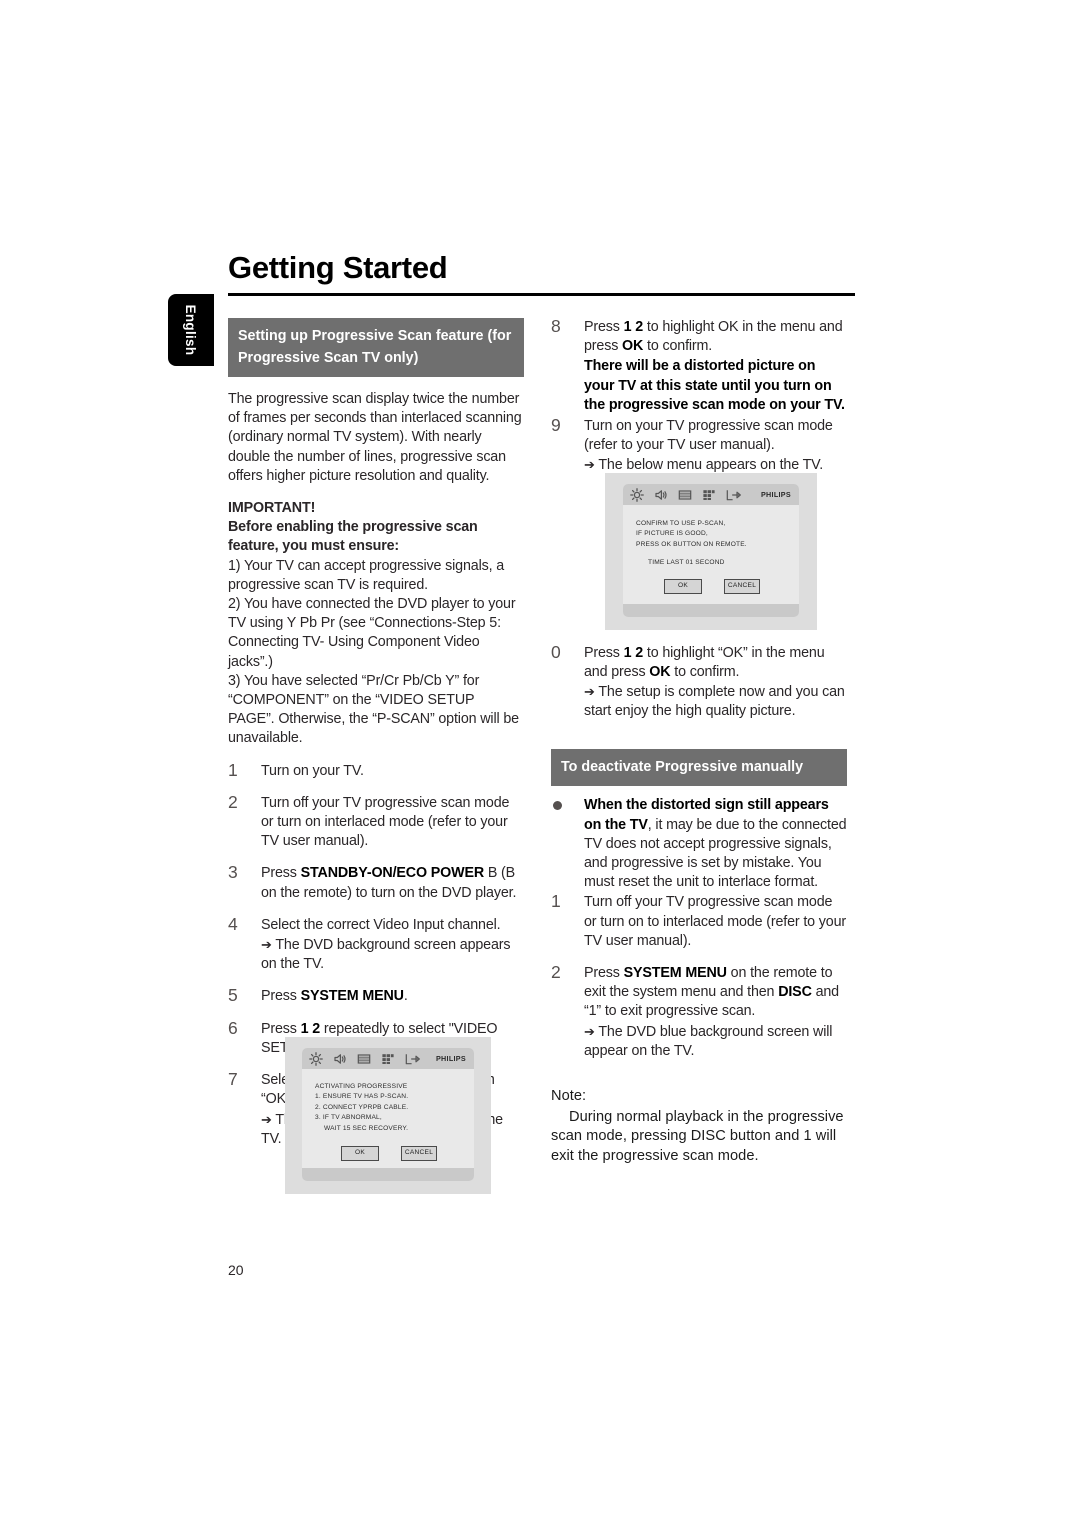  What do you see at coordinates (699, 768) in the screenshot?
I see `section-heading-deactivate: To deactivate Progressive manually` at bounding box center [699, 768].